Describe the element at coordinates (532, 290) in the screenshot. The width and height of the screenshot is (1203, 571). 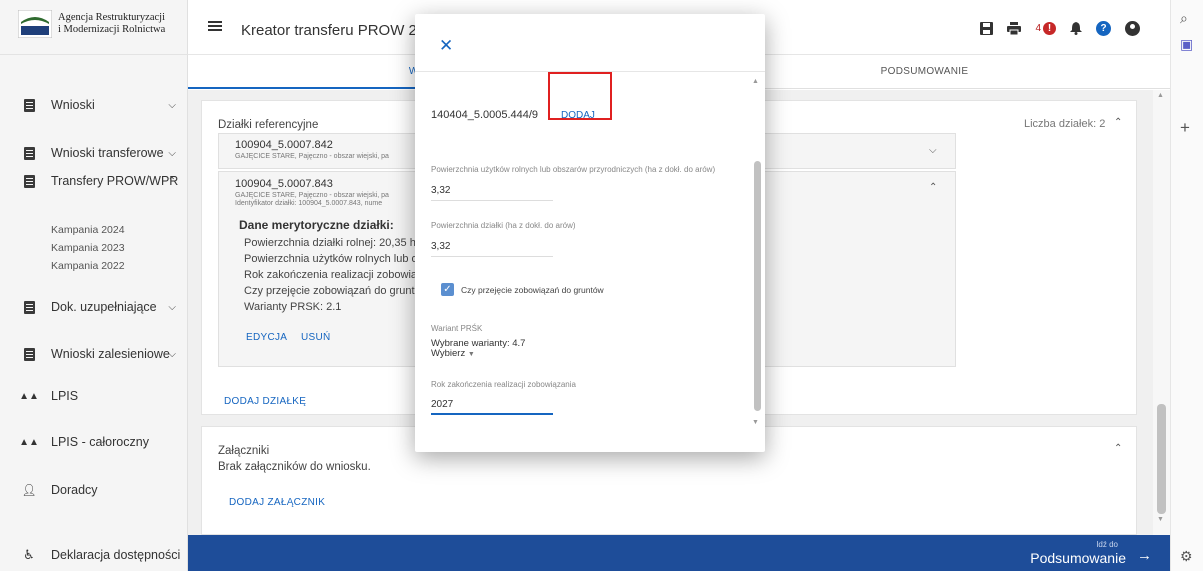
I see `obligation-checkbox-label: Czy przejęcie zobowiązań do gruntów` at that location.